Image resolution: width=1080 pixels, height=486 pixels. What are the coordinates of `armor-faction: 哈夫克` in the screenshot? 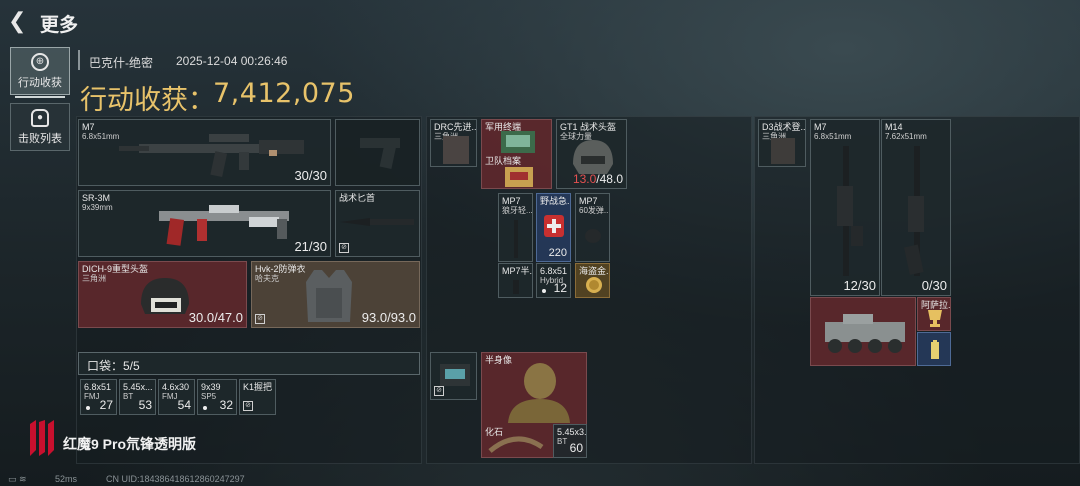 It's located at (267, 278).